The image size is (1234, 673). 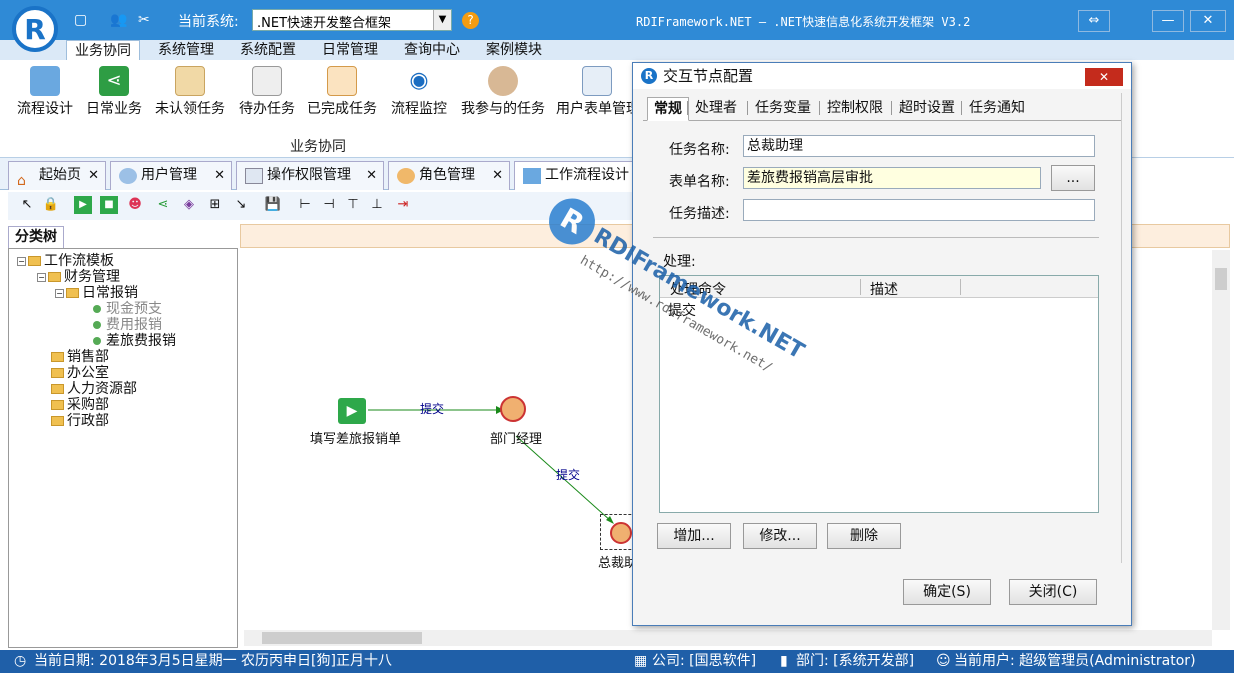 I want to click on flow-edge-label: 提交, so click(x=568, y=475).